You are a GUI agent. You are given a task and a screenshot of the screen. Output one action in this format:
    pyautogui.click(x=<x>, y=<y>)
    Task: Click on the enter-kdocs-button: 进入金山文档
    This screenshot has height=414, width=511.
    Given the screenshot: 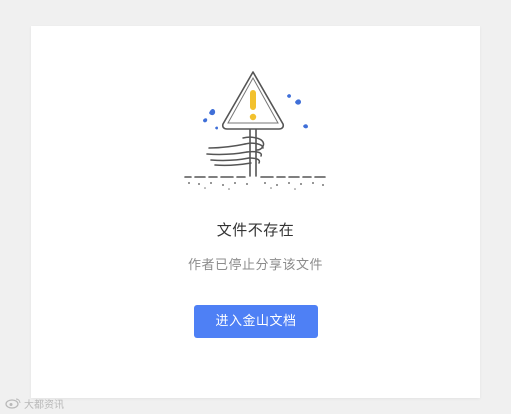 What is the action you would take?
    pyautogui.click(x=256, y=321)
    